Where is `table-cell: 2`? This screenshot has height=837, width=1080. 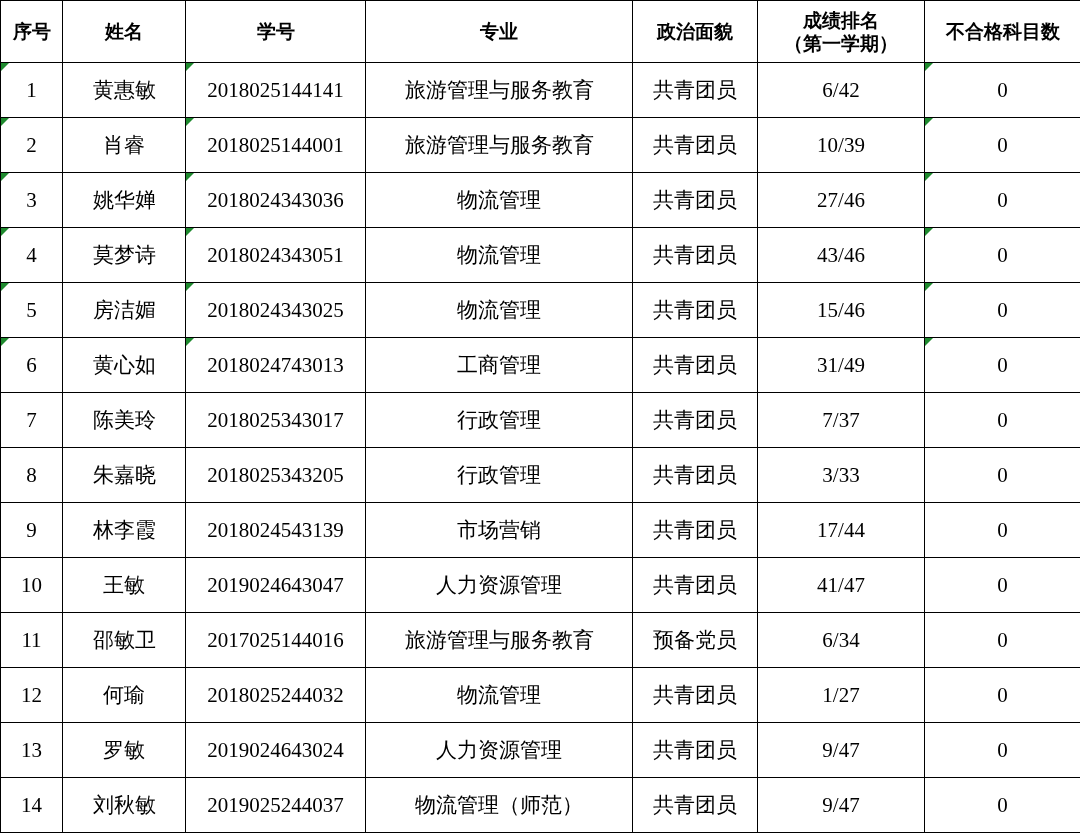
table-cell: 2 is located at coordinates (31, 145).